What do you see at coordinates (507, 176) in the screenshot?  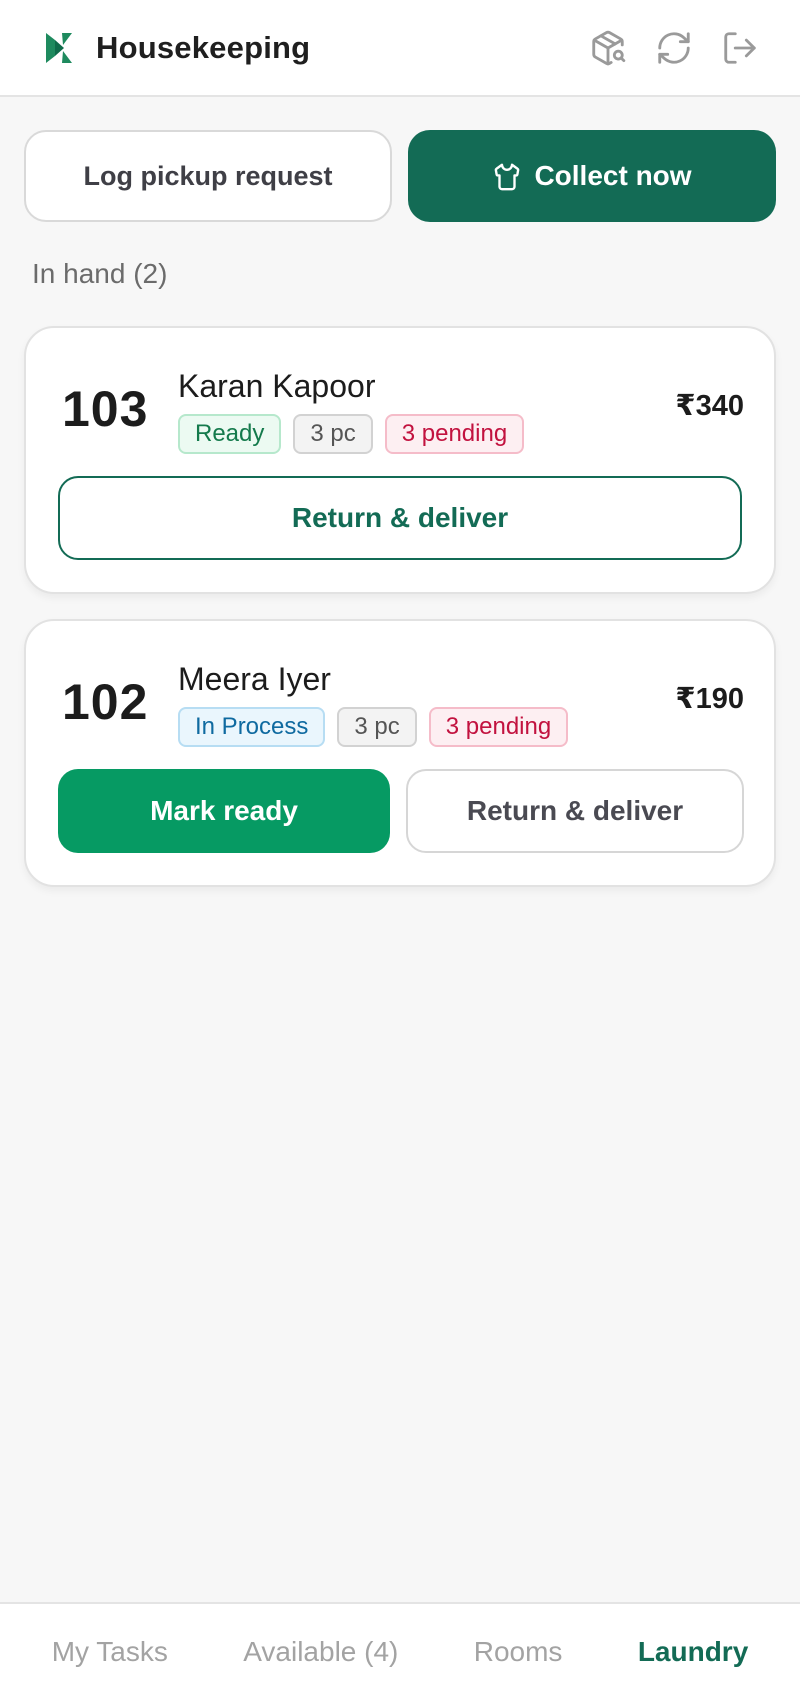 I see `shirt-icon` at bounding box center [507, 176].